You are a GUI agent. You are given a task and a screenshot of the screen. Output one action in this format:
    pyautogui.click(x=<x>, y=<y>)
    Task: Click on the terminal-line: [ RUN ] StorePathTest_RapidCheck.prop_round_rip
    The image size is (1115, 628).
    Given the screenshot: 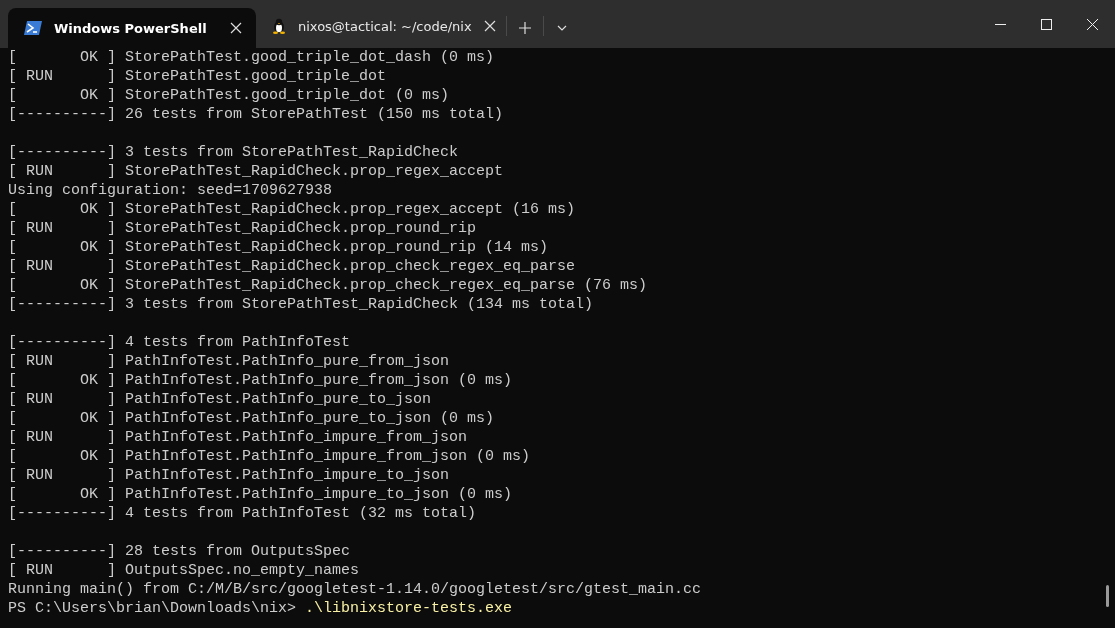 What is the action you would take?
    pyautogui.click(x=243, y=228)
    